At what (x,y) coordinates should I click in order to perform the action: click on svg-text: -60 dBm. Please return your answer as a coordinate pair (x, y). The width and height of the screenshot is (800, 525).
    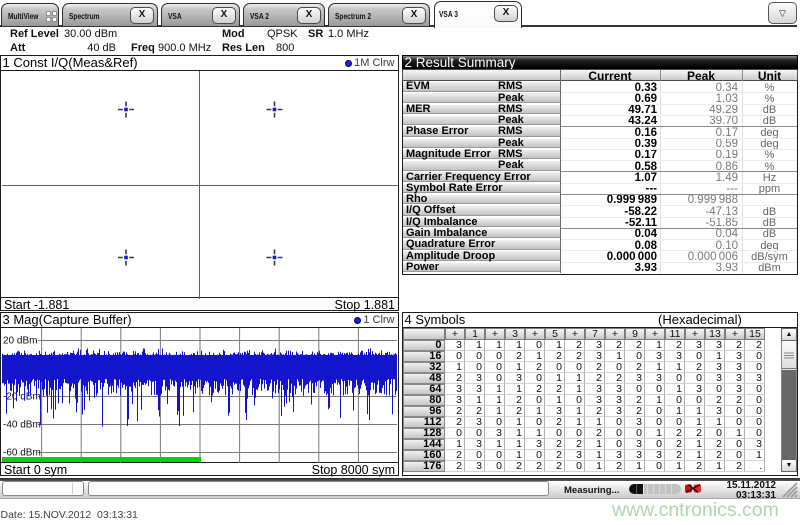
    Looking at the image, I should click on (22, 453).